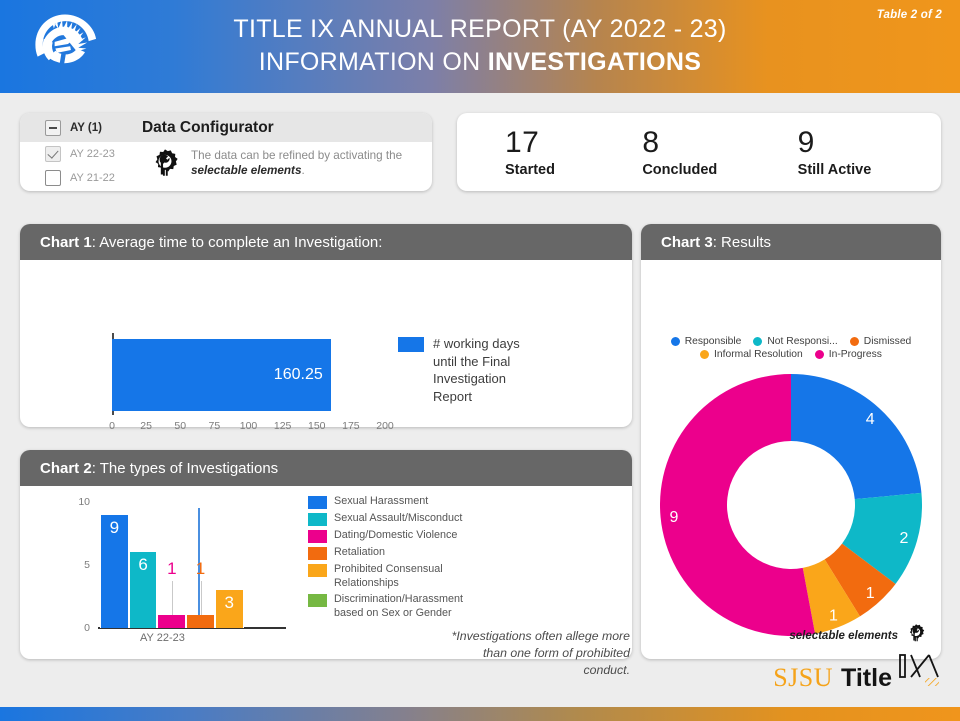  Describe the element at coordinates (112, 426) in the screenshot. I see `chart1-x-tick: 0` at that location.